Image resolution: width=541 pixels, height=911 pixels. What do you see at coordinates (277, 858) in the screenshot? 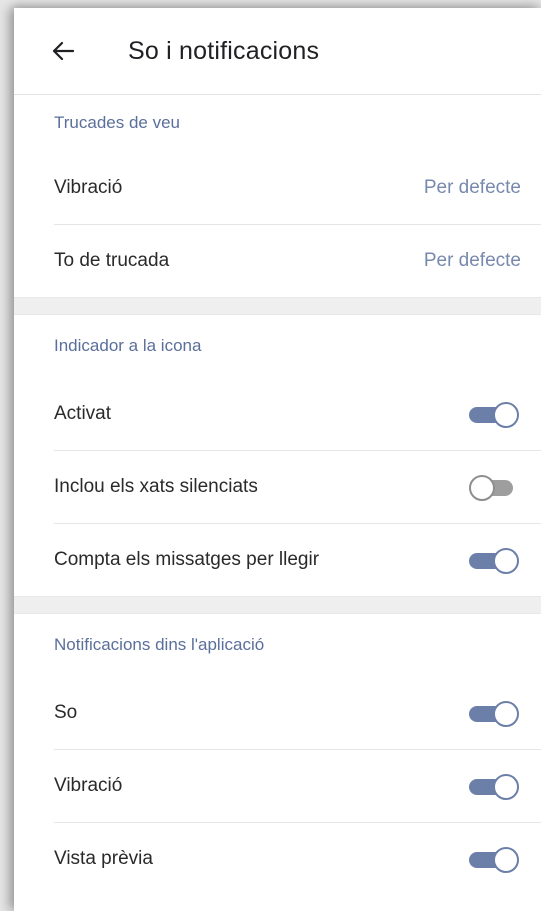
I see `setting-row-preview: Vista prèvia` at bounding box center [277, 858].